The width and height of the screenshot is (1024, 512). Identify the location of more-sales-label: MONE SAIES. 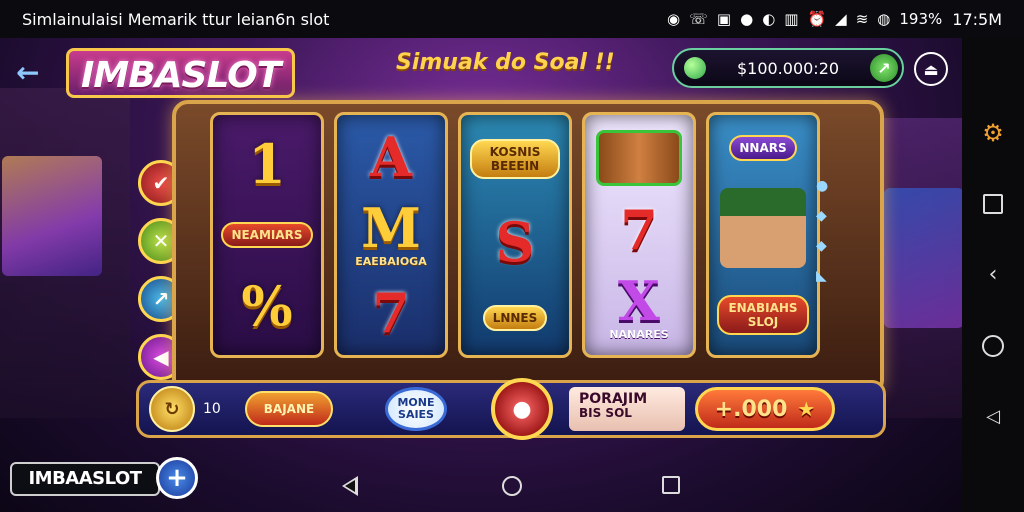
(416, 408).